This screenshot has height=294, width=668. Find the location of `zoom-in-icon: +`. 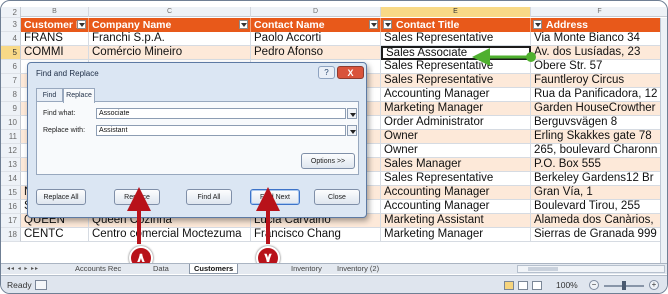

zoom-in-icon: + is located at coordinates (654, 285).